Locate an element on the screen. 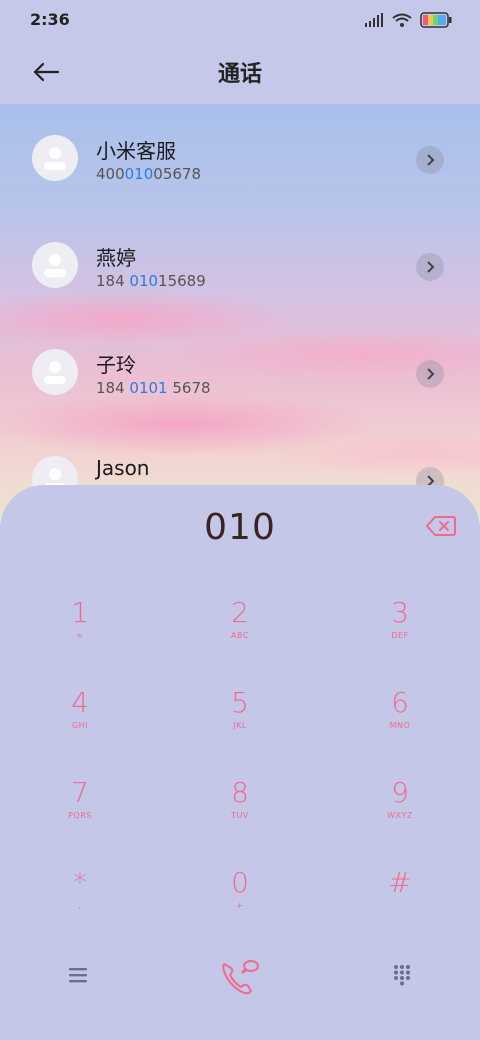 This screenshot has height=1040, width=480. key-letters: ABC is located at coordinates (240, 635).